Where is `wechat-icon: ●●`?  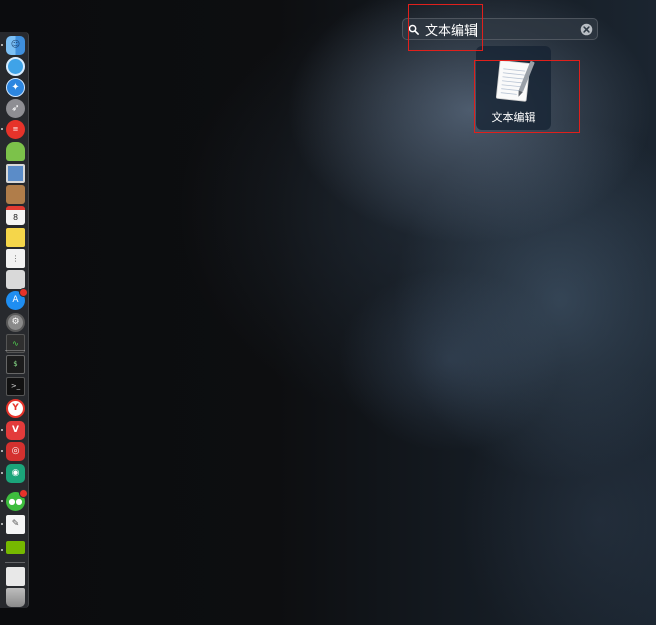
wechat-icon: ●● is located at coordinates (14, 500).